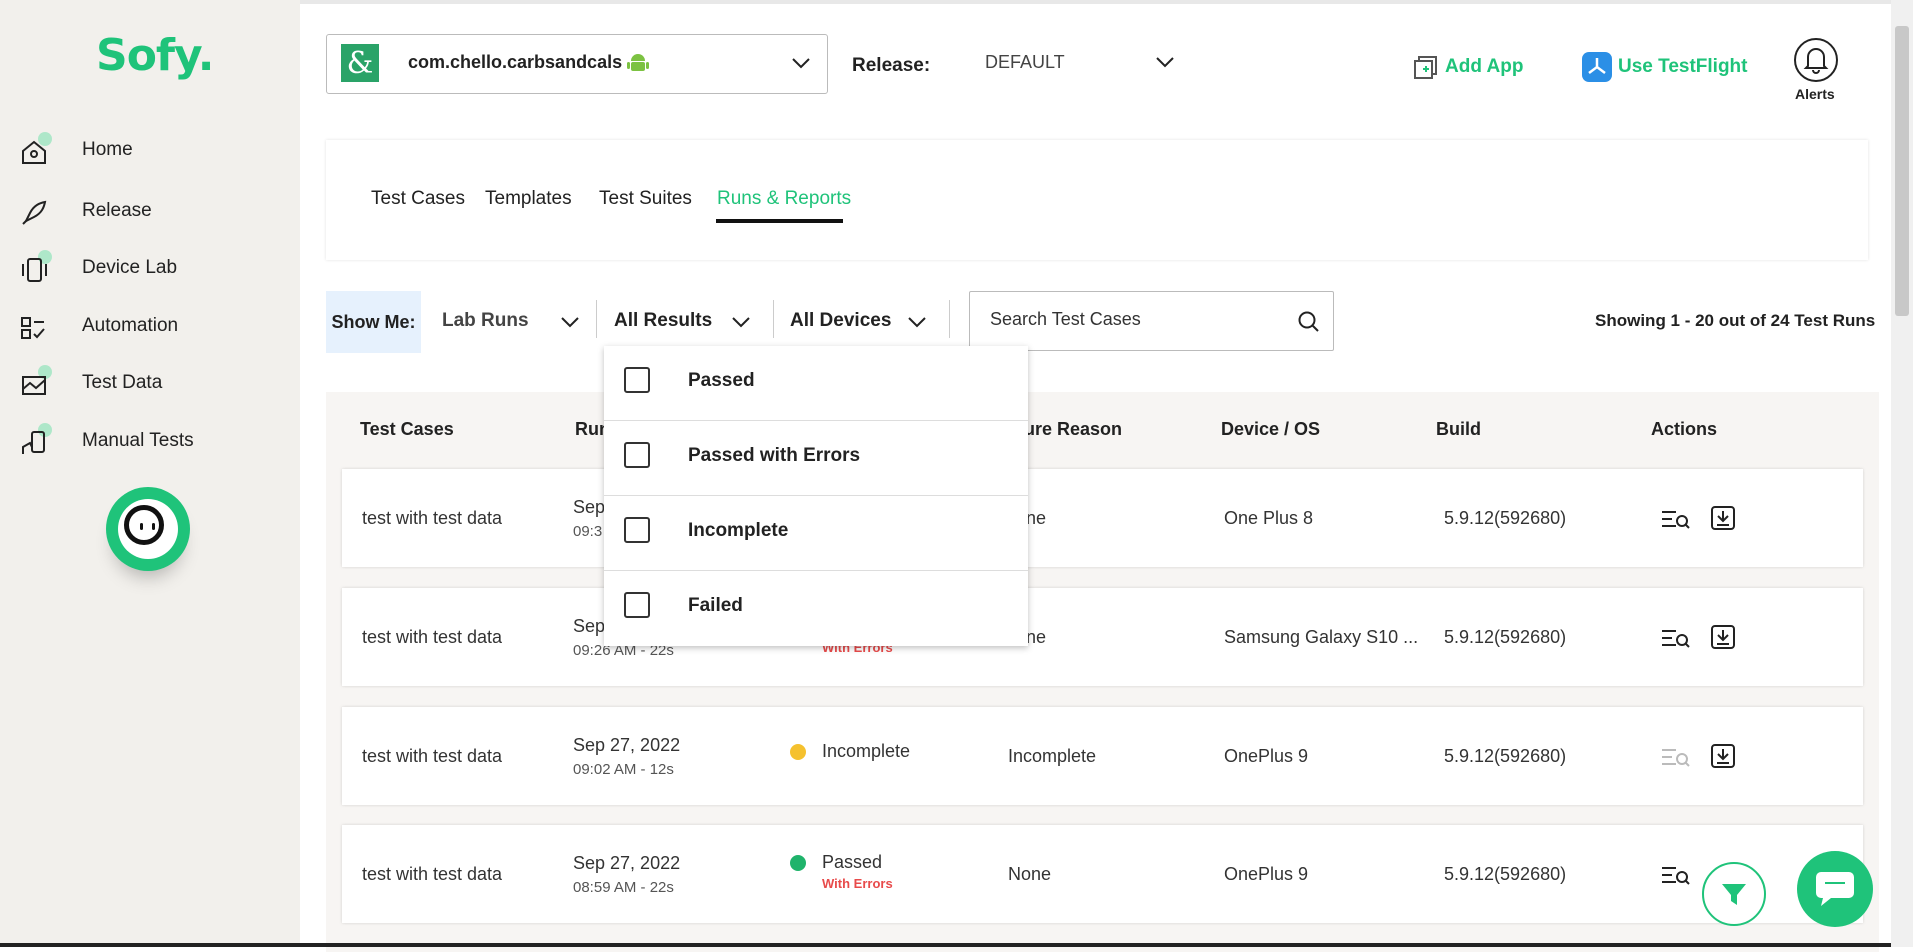 Image resolution: width=1913 pixels, height=952 pixels. What do you see at coordinates (36, 268) in the screenshot?
I see `device-icon` at bounding box center [36, 268].